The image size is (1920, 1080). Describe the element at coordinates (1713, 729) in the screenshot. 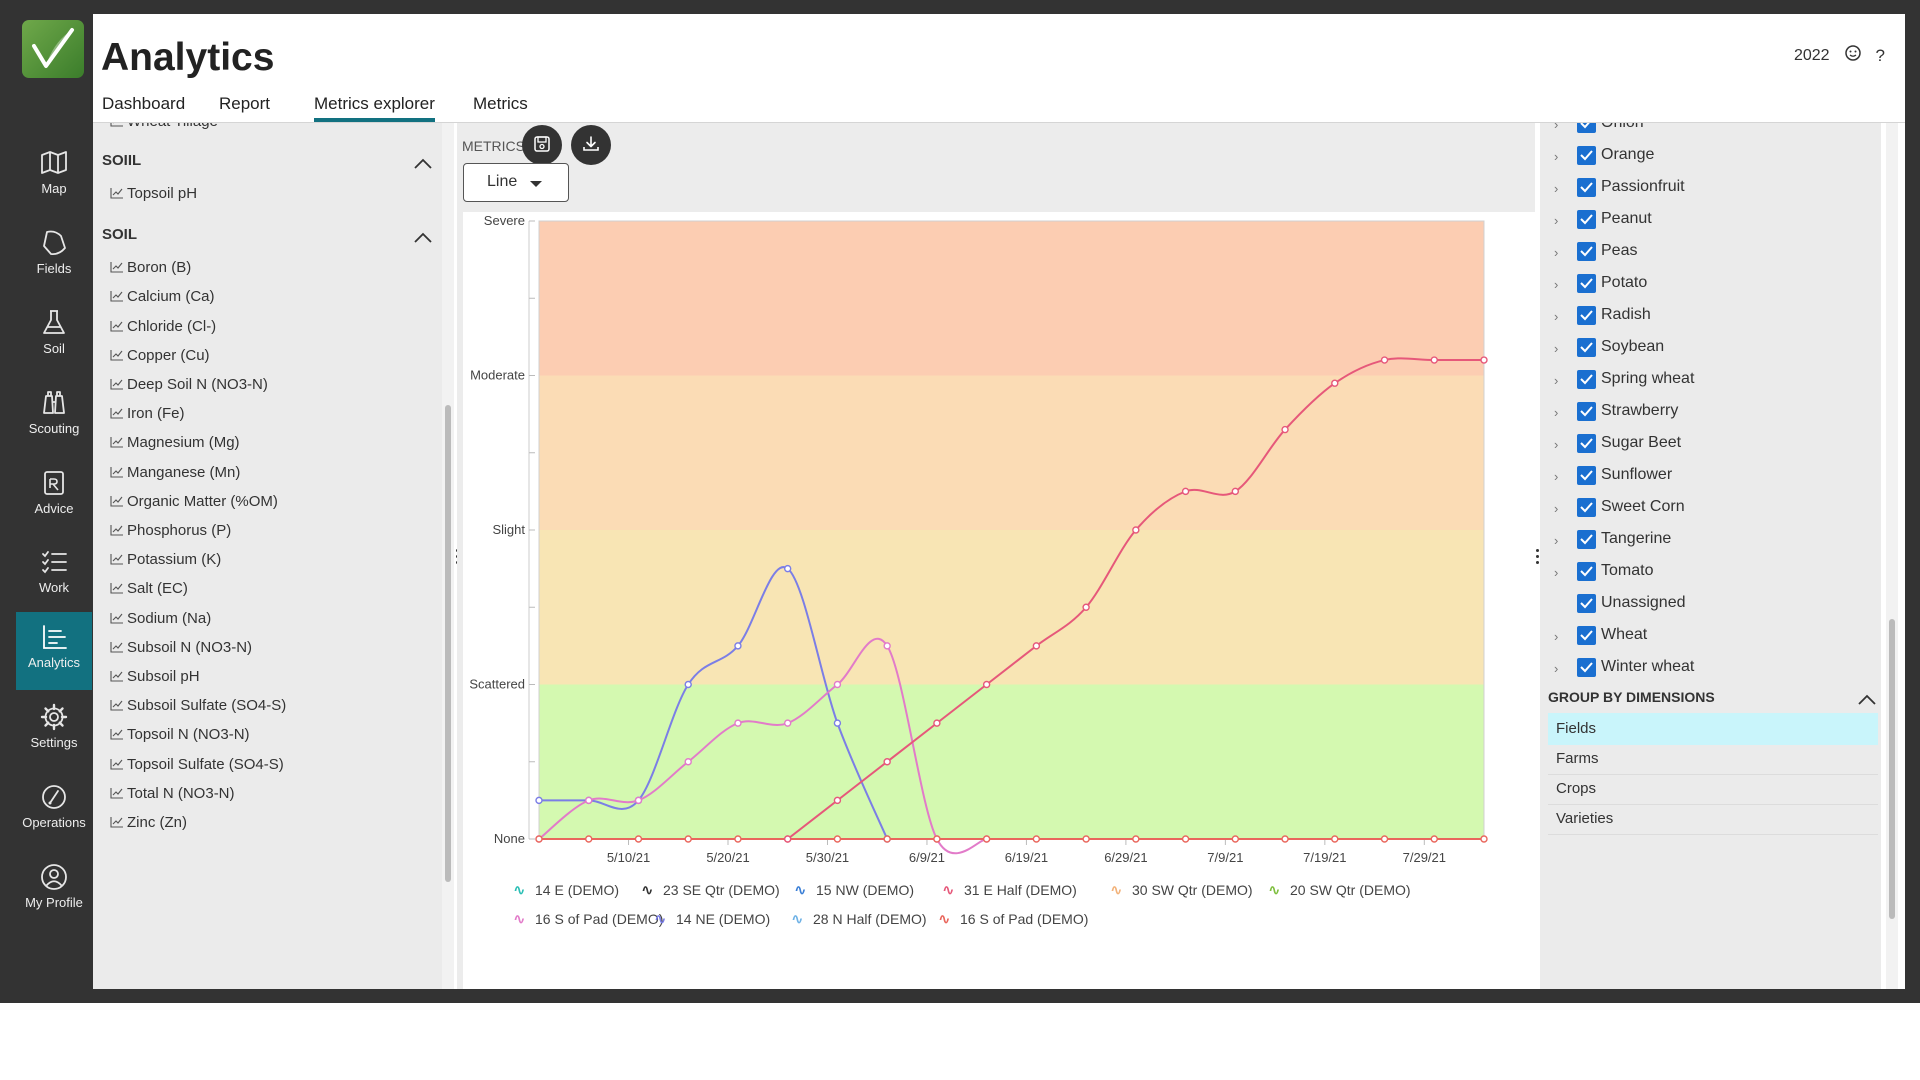

I see `group-by-option-fields: Fields` at that location.